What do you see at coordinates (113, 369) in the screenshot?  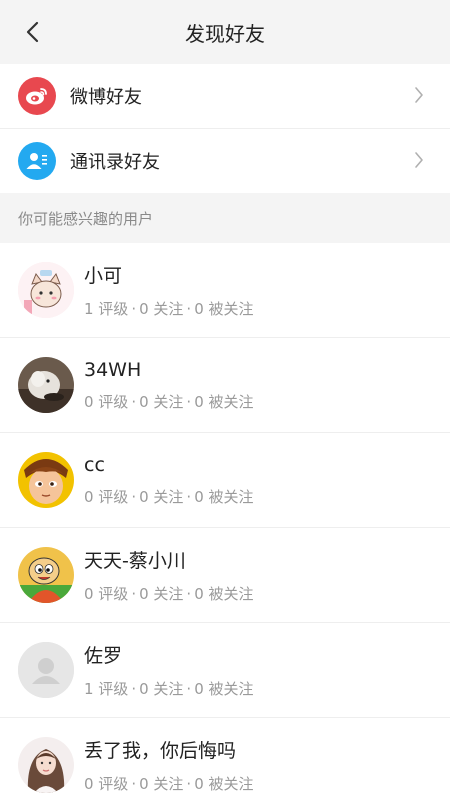 I see `user-name: 34WH` at bounding box center [113, 369].